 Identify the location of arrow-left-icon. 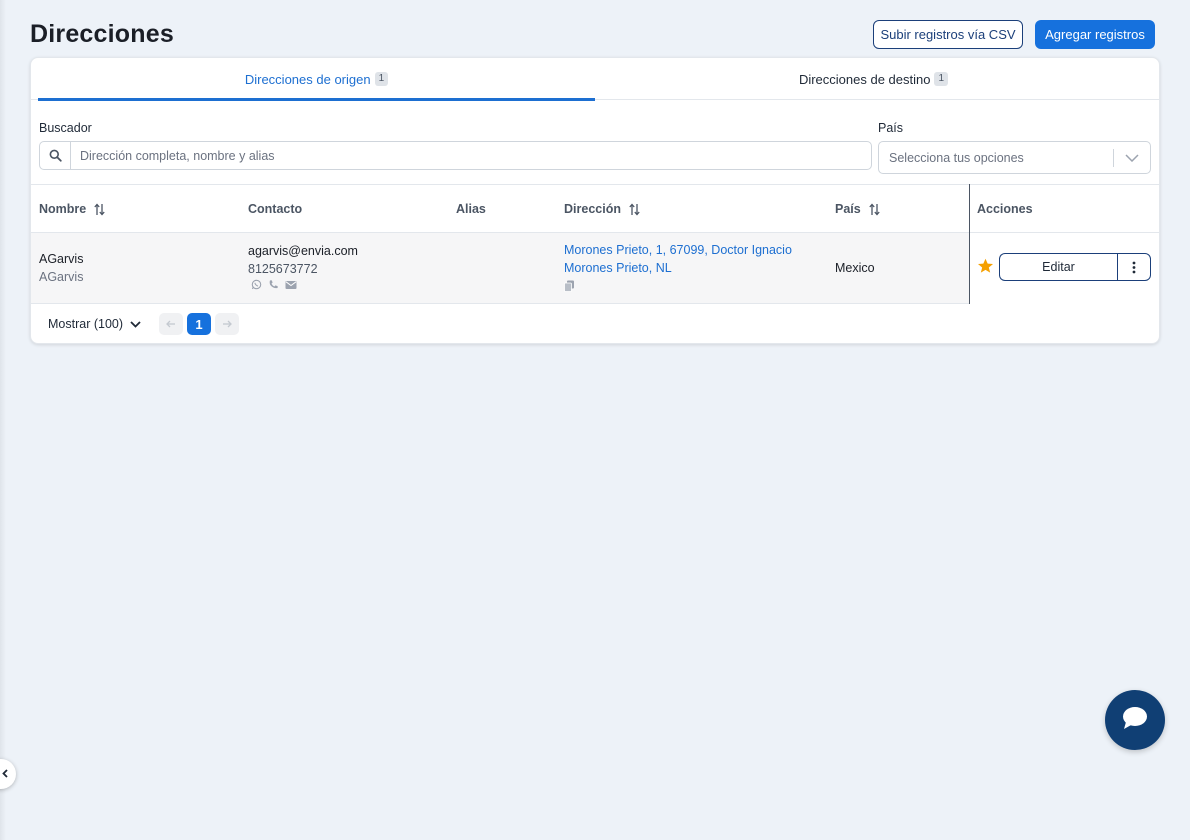
(171, 324).